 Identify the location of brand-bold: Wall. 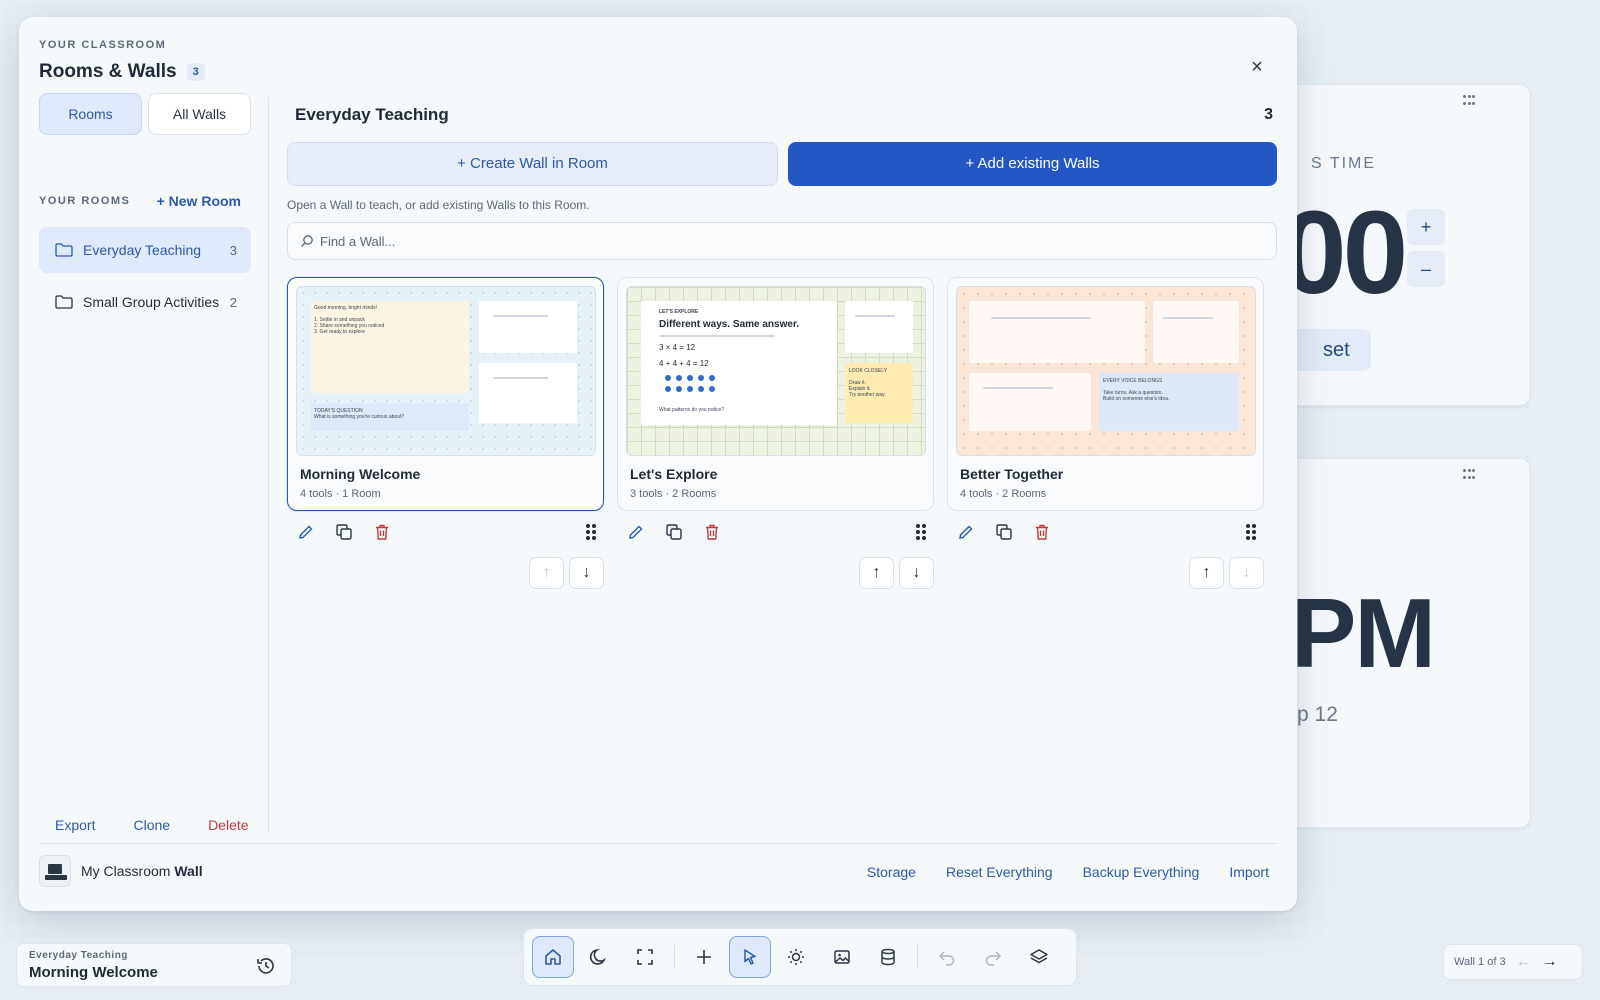
(188, 871).